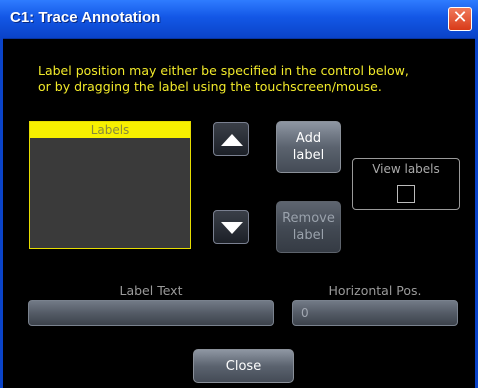 This screenshot has height=388, width=478. Describe the element at coordinates (308, 147) in the screenshot. I see `add-label-button: Add label` at that location.